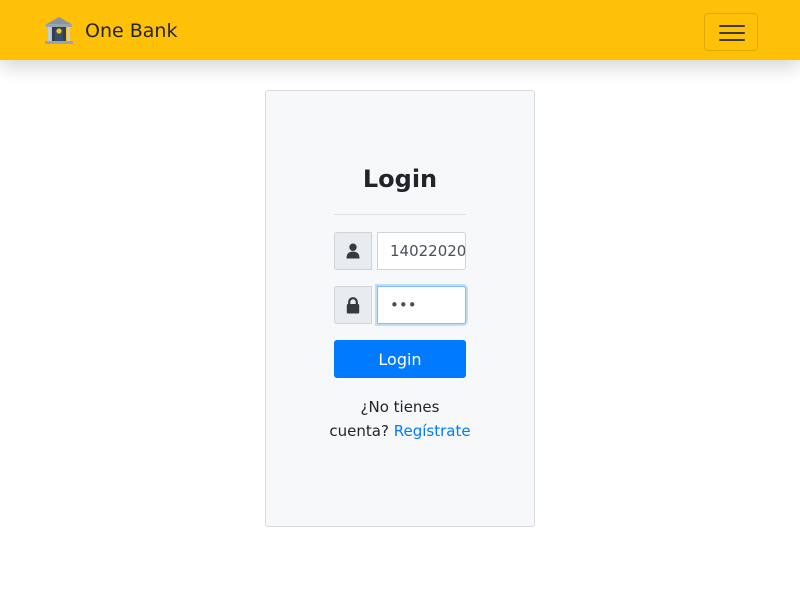 The width and height of the screenshot is (800, 600). I want to click on signup-prompt-line1: ¿No tienes, so click(400, 407).